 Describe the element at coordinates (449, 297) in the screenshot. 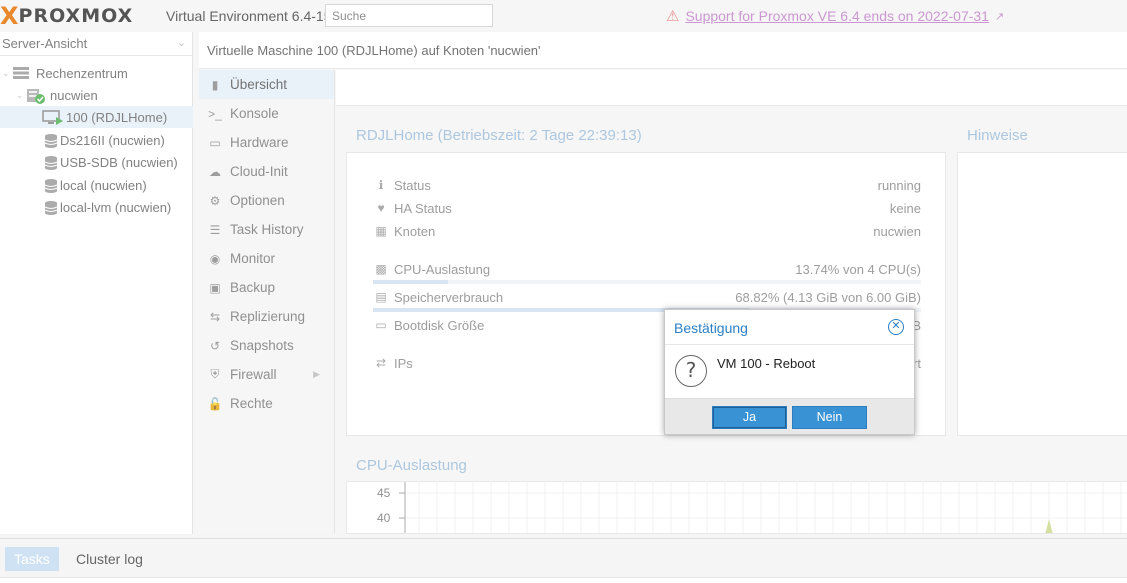

I see `row-label: Speicherverbrauch` at that location.